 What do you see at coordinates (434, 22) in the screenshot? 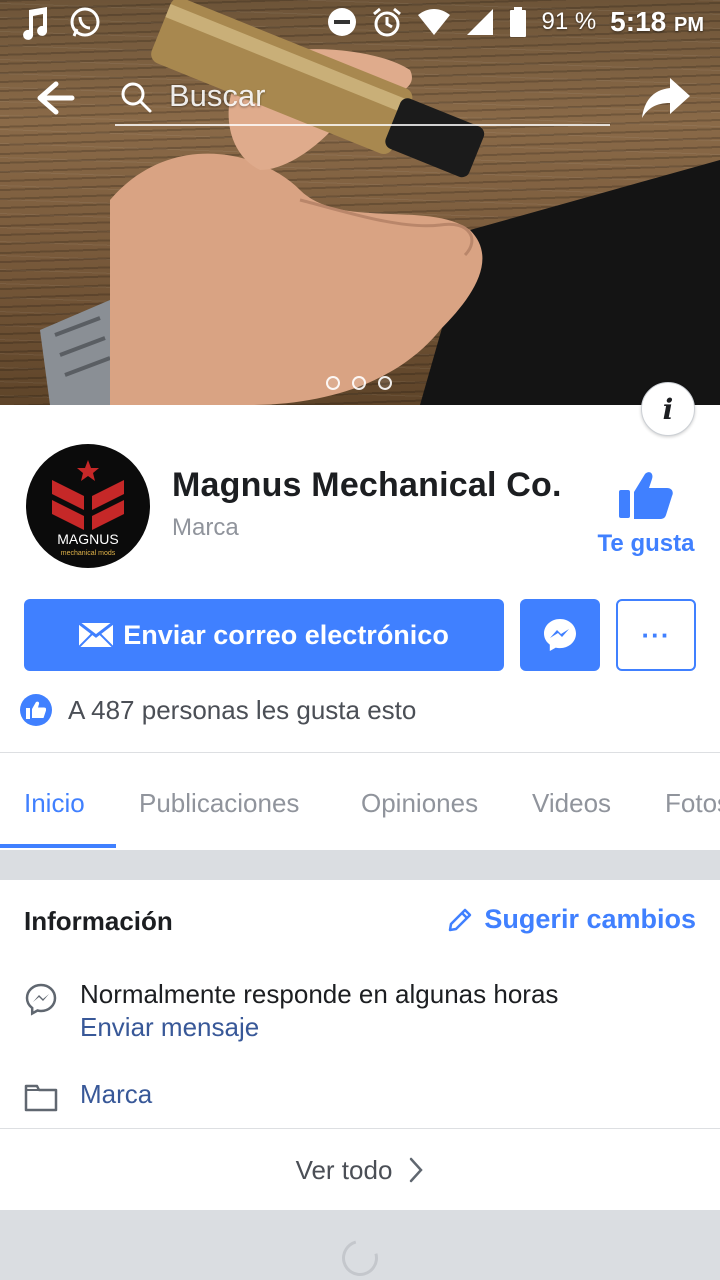
I see `wifi-icon` at bounding box center [434, 22].